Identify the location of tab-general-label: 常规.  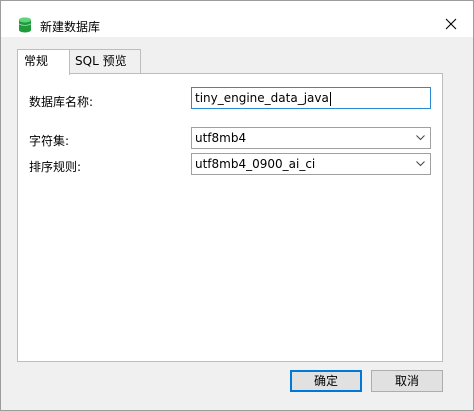
(36, 61).